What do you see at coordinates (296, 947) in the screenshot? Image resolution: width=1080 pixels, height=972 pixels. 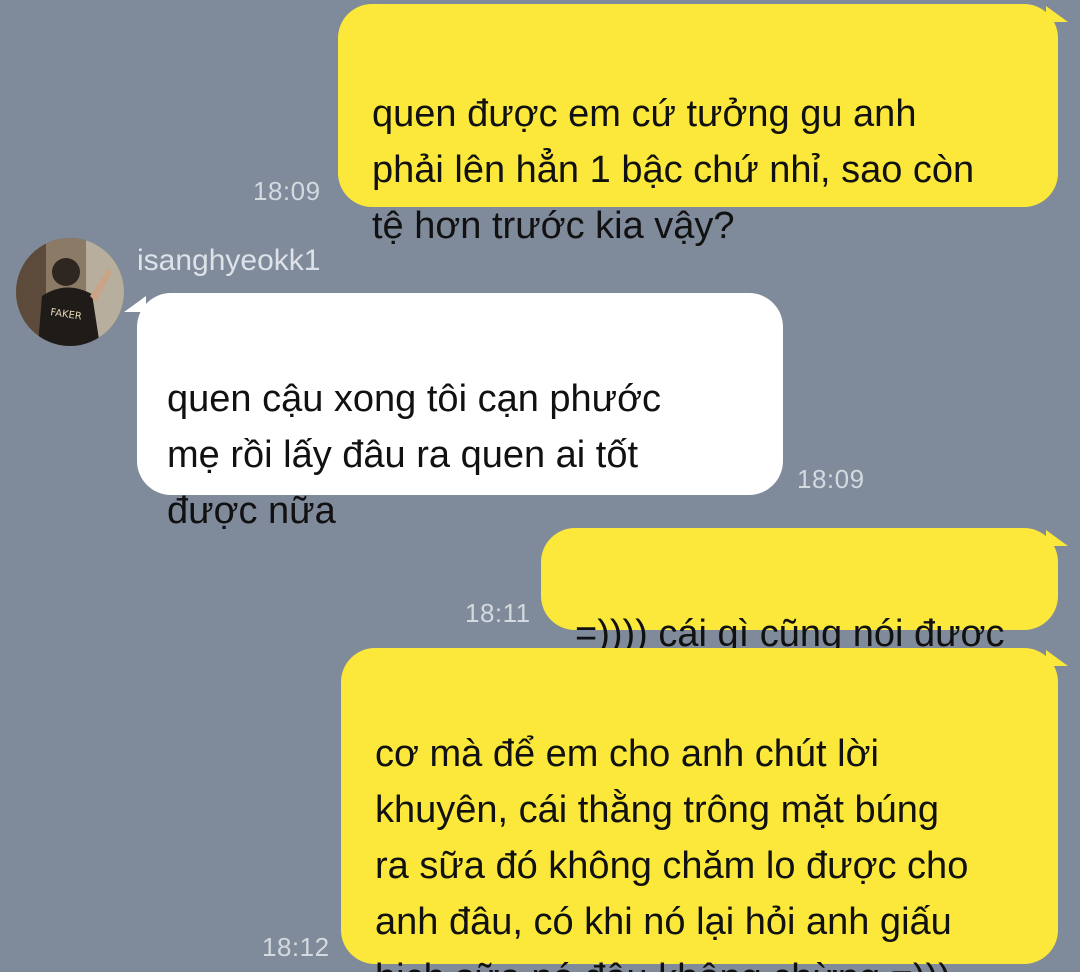 I see `message-timestamp: 18:12` at bounding box center [296, 947].